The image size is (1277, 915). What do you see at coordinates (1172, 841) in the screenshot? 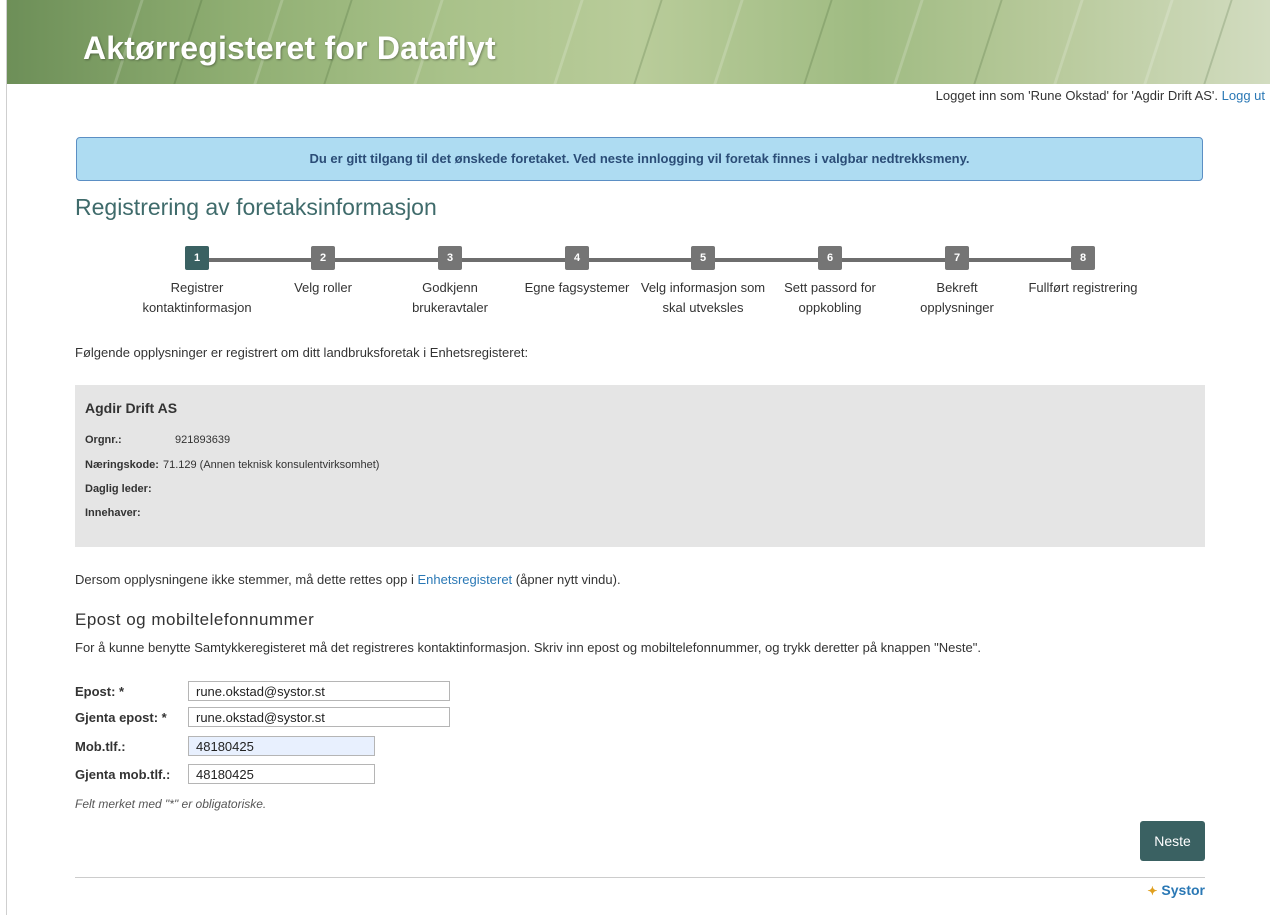
I see `next-button: Neste` at bounding box center [1172, 841].